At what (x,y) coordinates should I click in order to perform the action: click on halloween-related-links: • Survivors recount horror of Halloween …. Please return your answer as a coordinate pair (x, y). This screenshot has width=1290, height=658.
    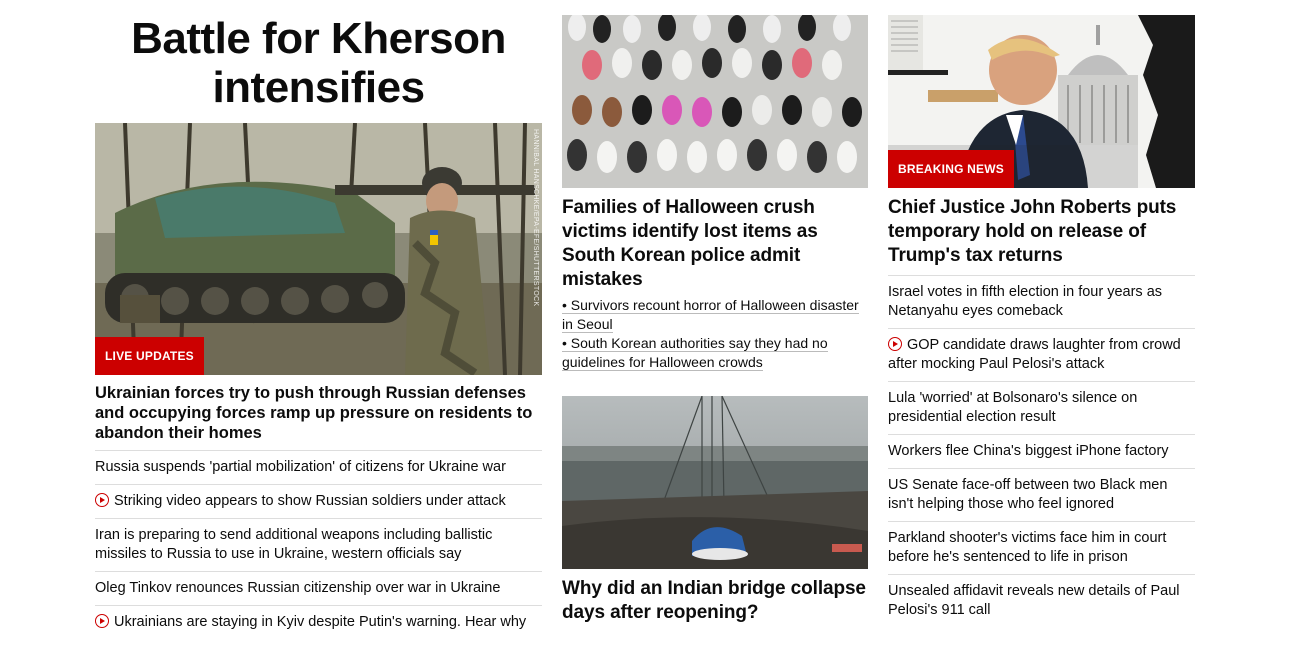
    Looking at the image, I should click on (715, 334).